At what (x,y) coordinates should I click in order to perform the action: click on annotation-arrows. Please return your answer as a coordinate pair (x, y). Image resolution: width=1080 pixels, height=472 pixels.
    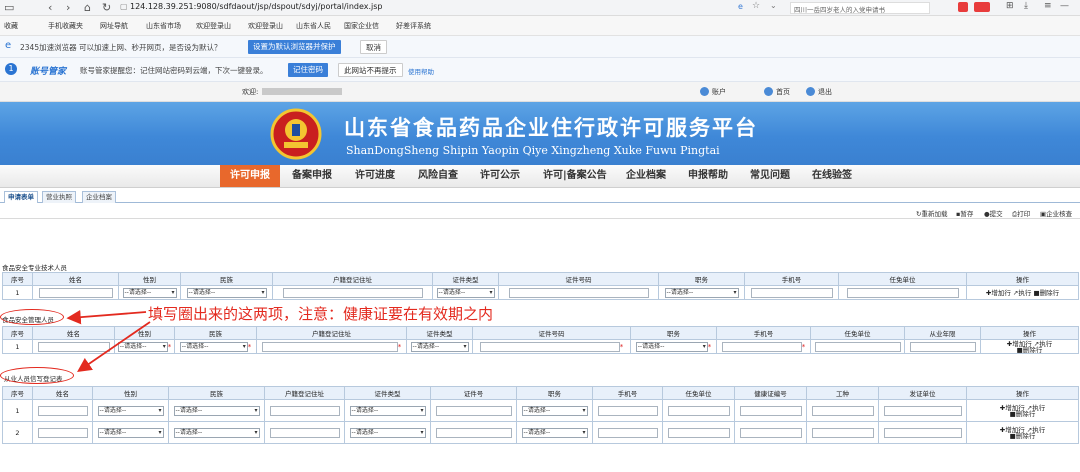
    Looking at the image, I should click on (108, 341).